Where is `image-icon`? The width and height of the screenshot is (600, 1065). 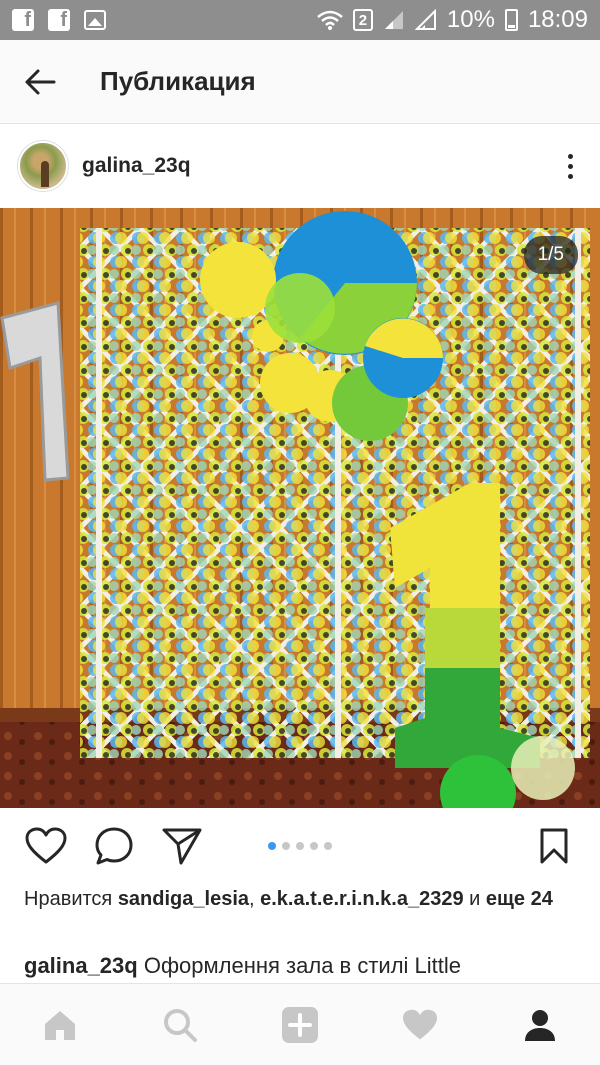
image-icon is located at coordinates (95, 20).